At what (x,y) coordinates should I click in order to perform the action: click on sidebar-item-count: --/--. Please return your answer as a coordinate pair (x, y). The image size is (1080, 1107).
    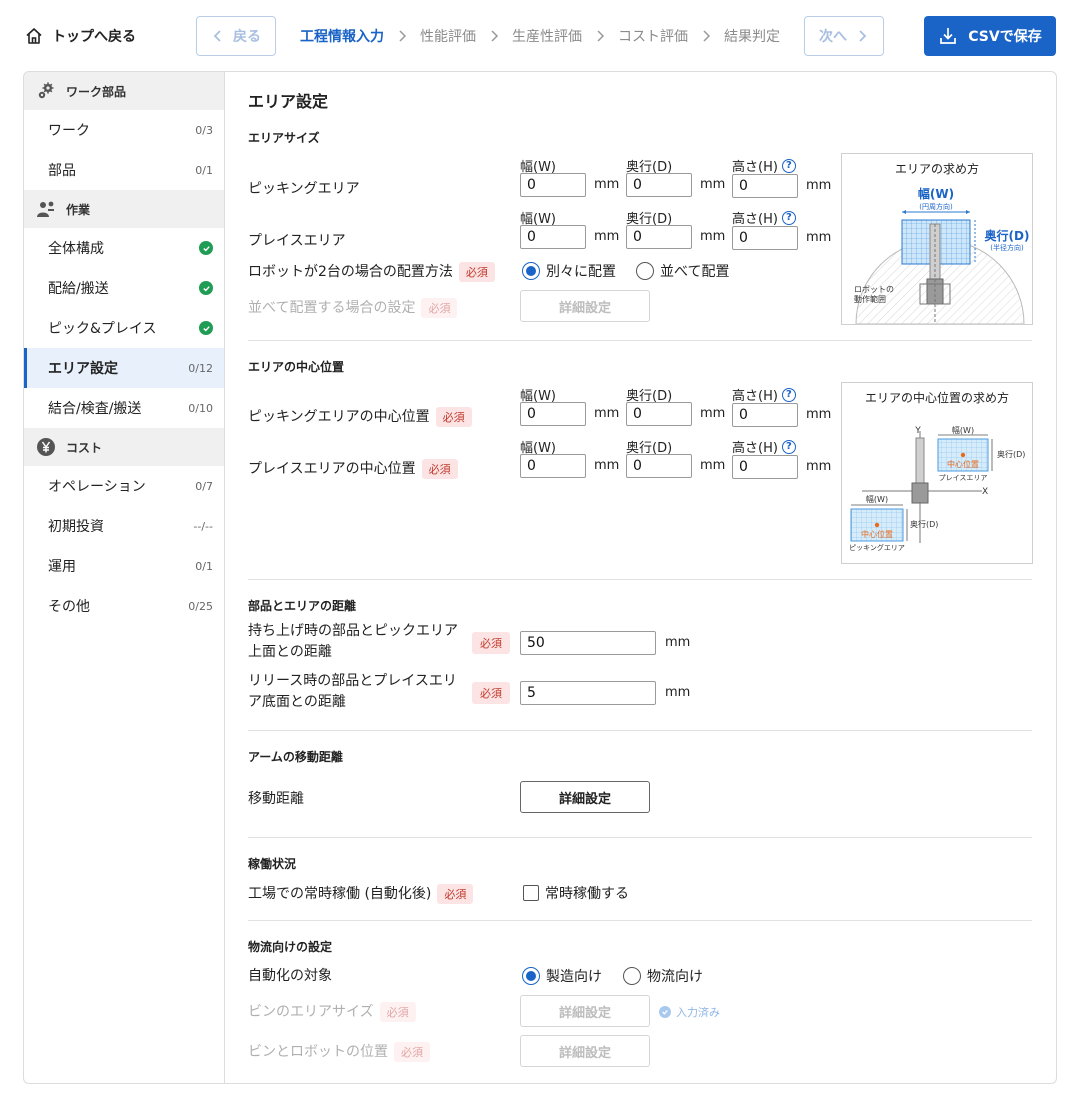
    Looking at the image, I should click on (203, 526).